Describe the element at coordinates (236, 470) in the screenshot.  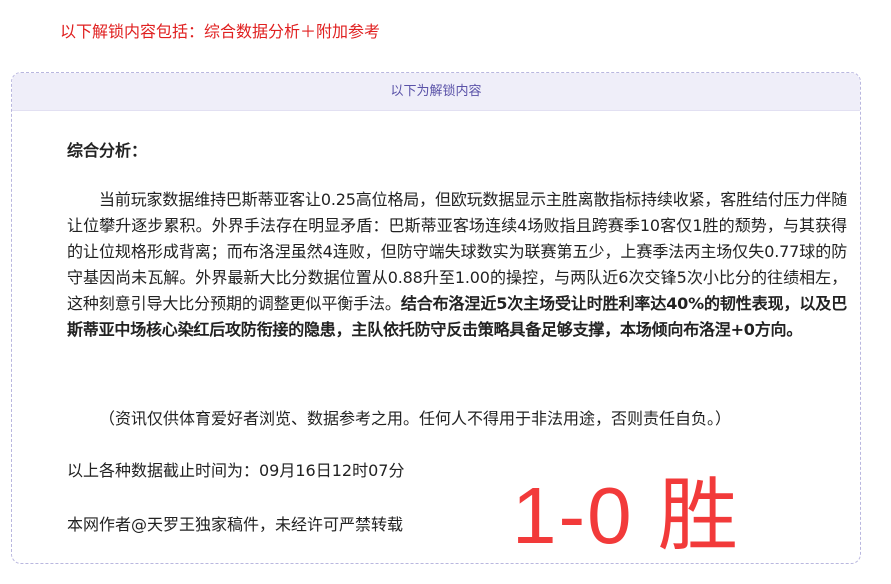
I see `data-cutoff-time: 以上各种数据截止时间为：09月16日12时07分` at that location.